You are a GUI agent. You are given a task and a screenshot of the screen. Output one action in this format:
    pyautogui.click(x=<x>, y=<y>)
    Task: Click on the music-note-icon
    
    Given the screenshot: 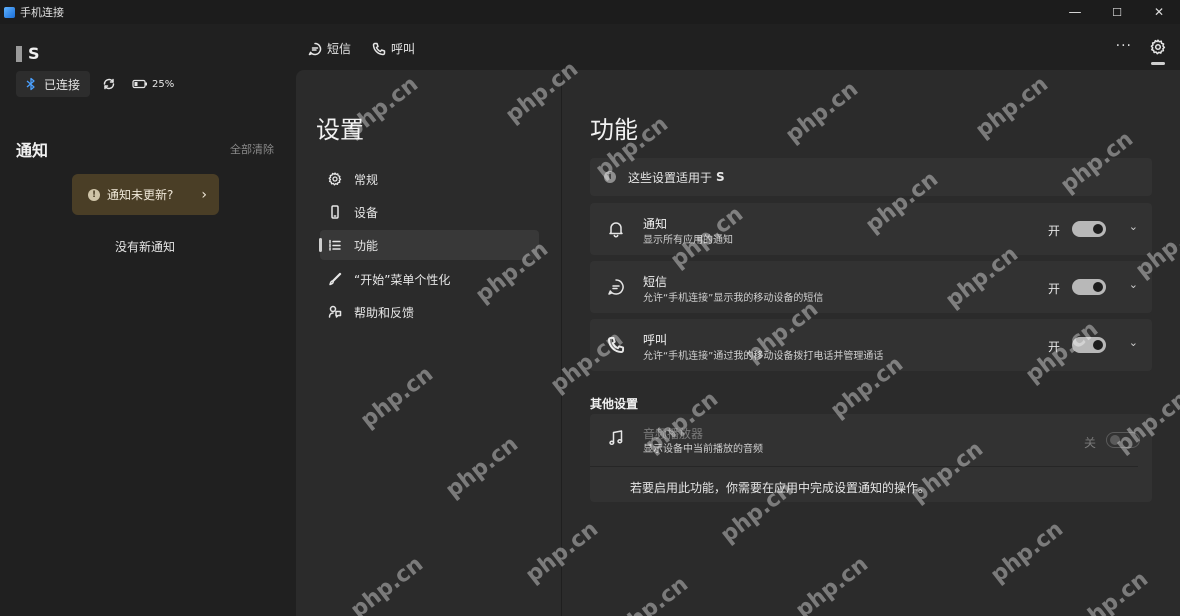 What is the action you would take?
    pyautogui.click(x=616, y=438)
    